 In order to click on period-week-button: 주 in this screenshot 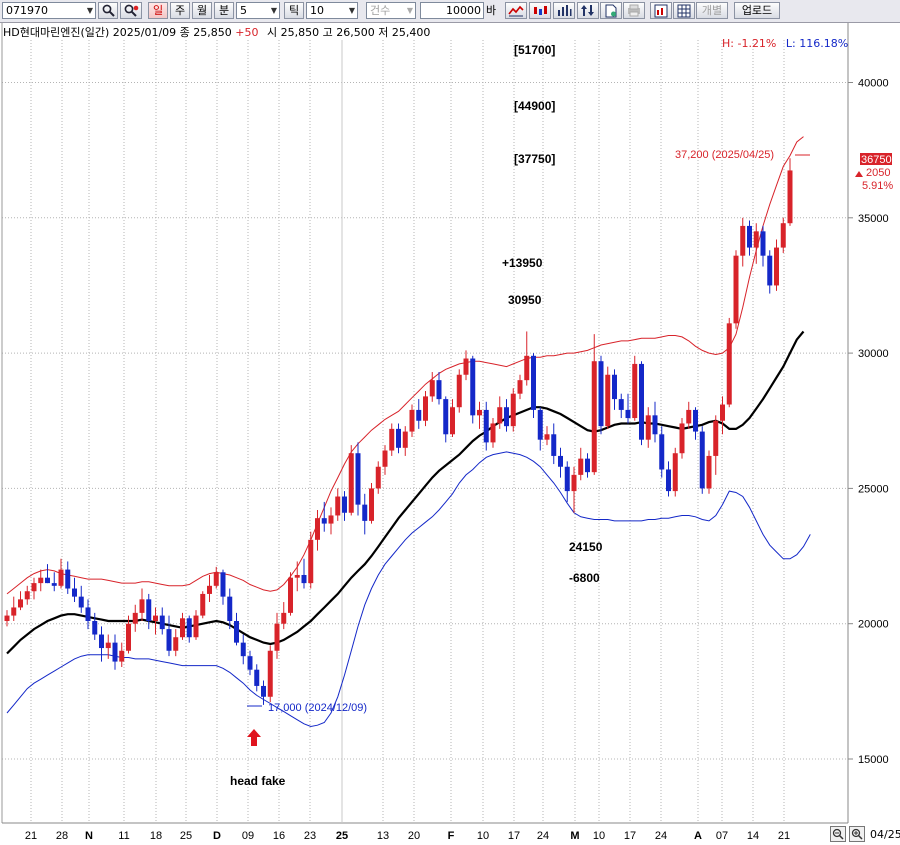, I will do `click(180, 10)`.